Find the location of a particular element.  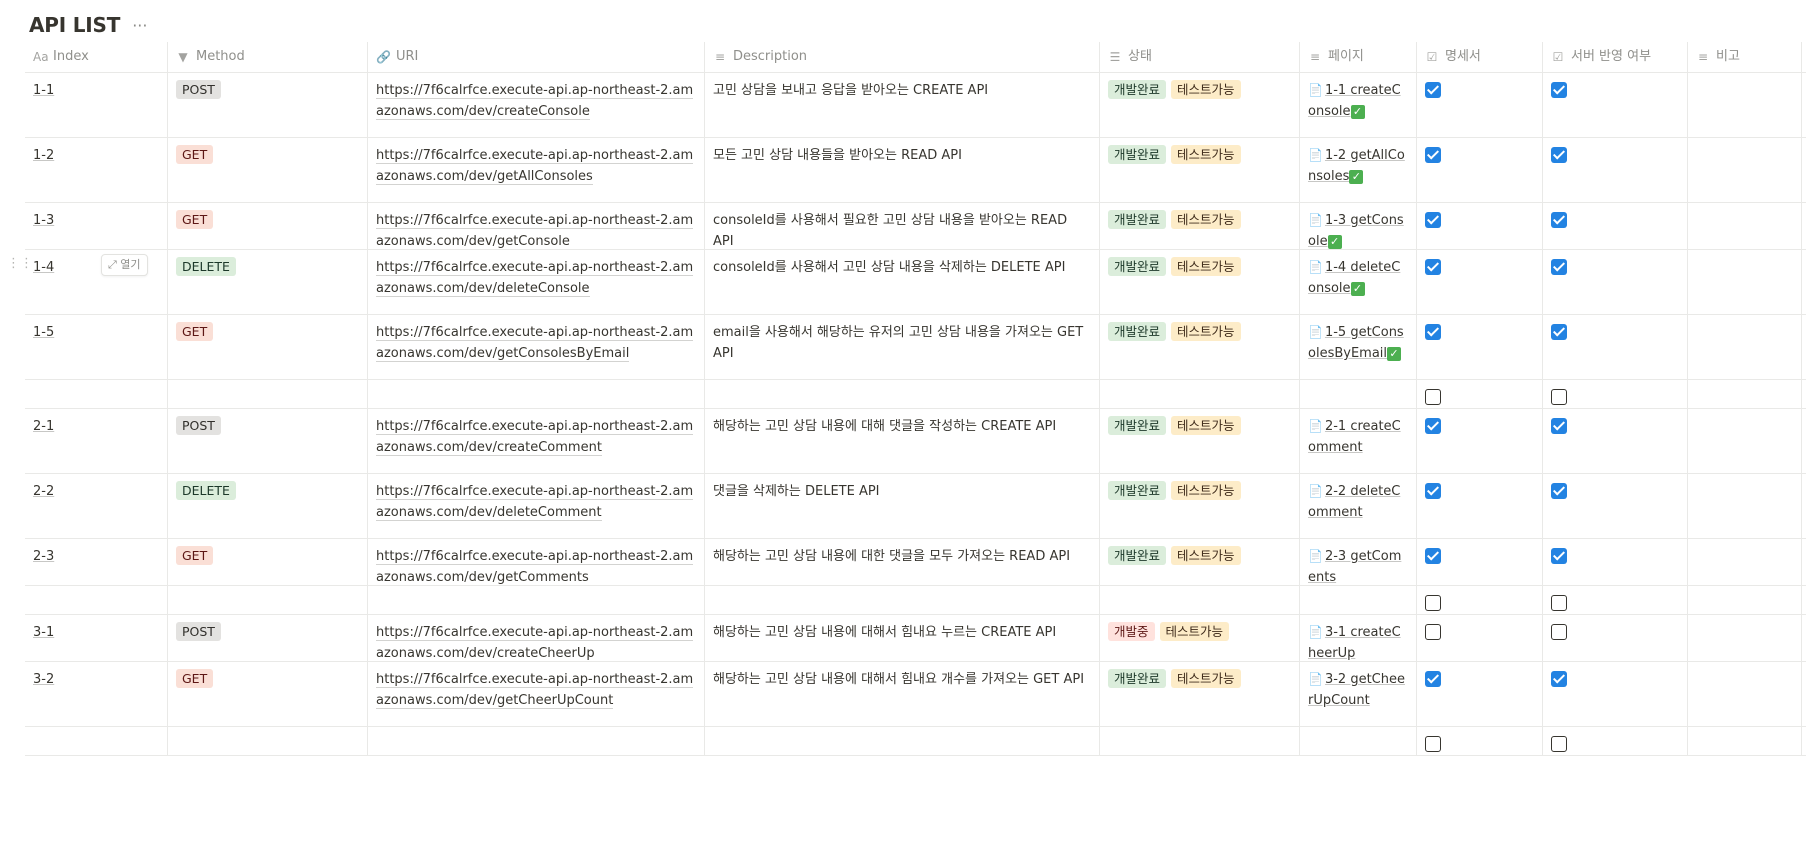

index-value: 1-5 is located at coordinates (43, 332).